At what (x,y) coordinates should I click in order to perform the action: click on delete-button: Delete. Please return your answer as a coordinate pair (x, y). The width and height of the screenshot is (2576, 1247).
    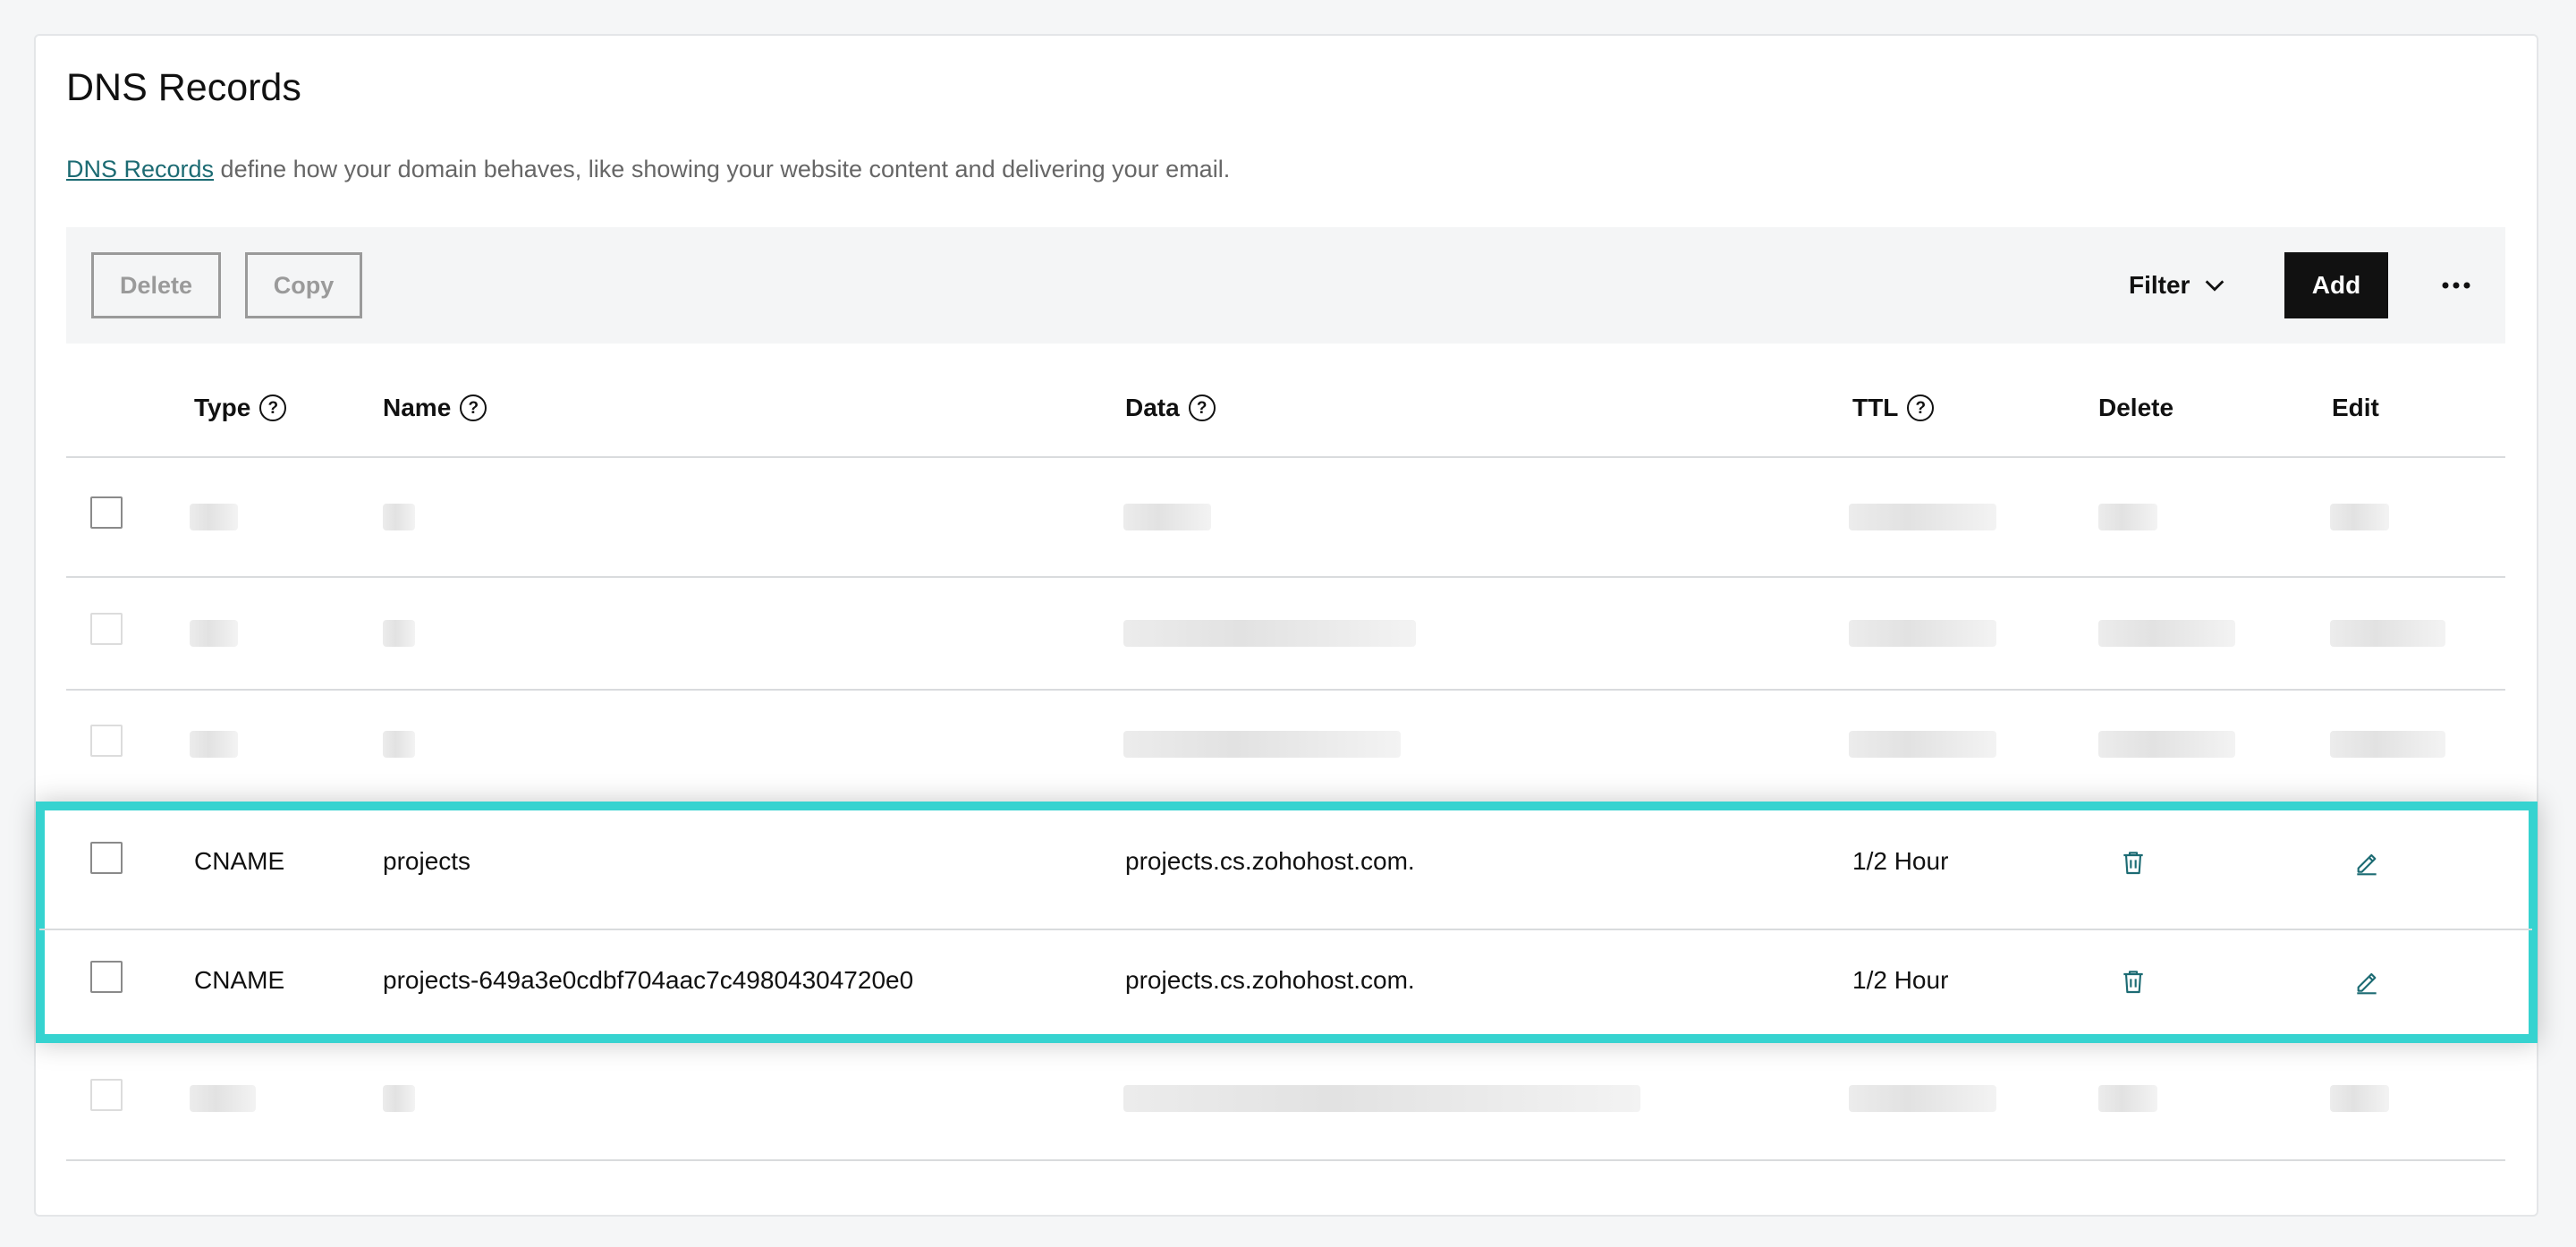
    Looking at the image, I should click on (156, 285).